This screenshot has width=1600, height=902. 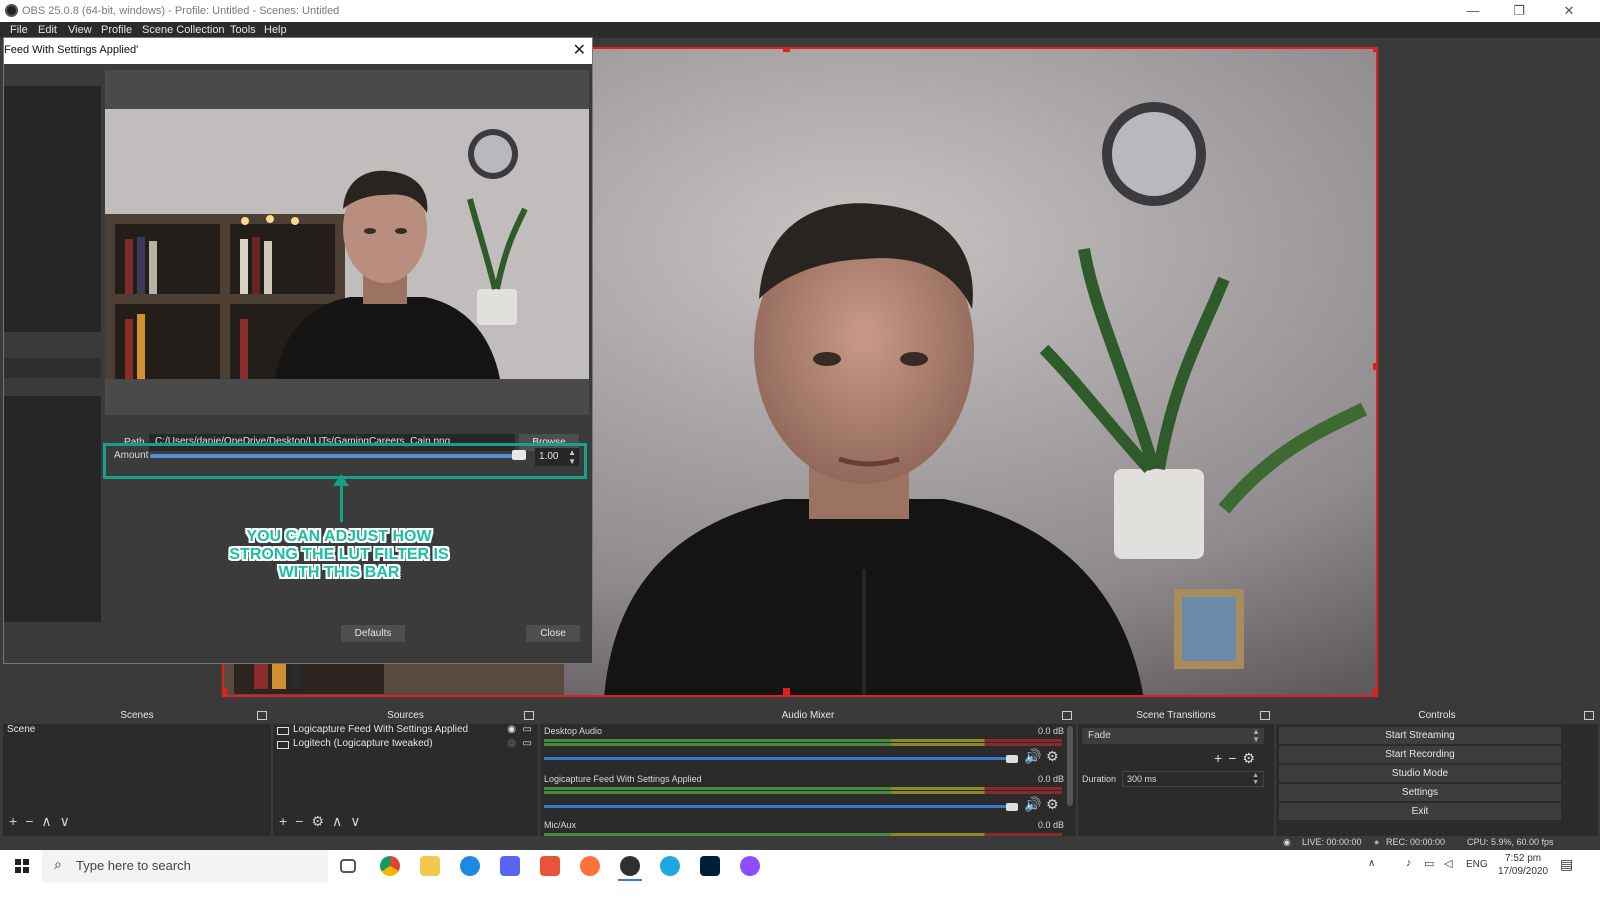 I want to click on exit-button: Exit, so click(x=1420, y=811).